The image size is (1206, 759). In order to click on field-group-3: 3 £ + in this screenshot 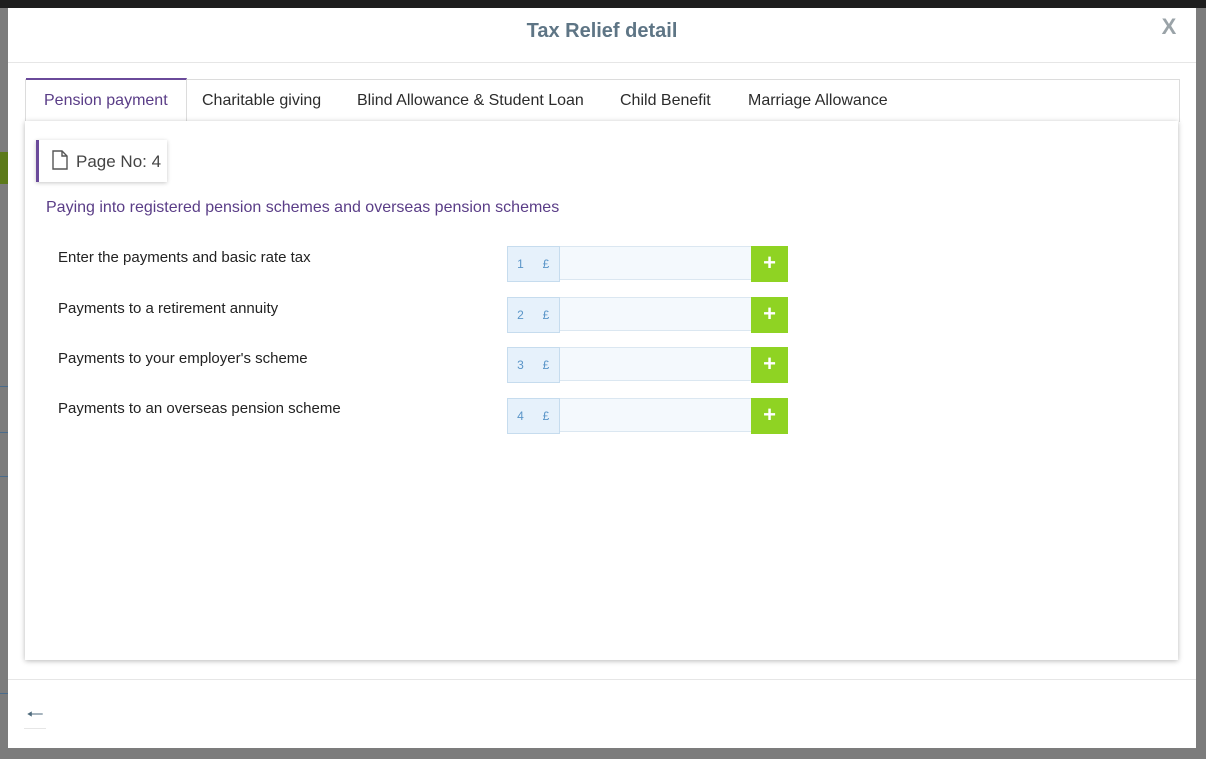, I will do `click(647, 365)`.